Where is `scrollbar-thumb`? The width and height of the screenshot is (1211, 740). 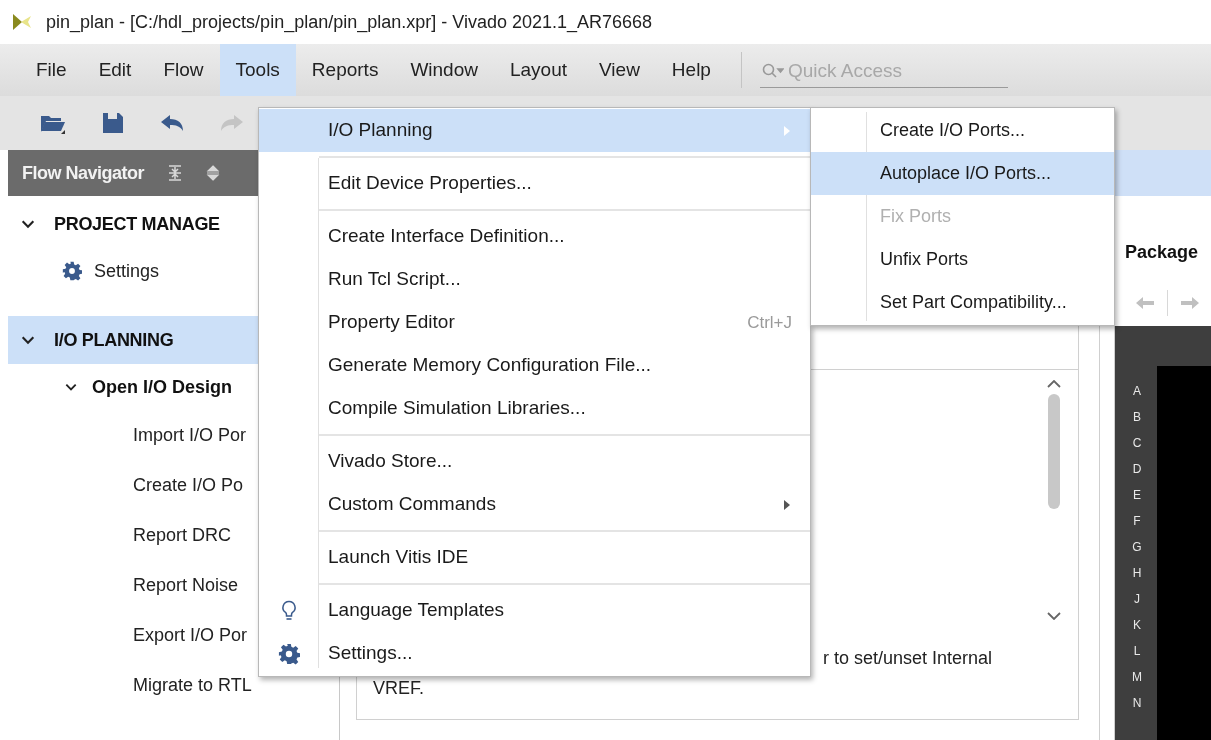 scrollbar-thumb is located at coordinates (1054, 451).